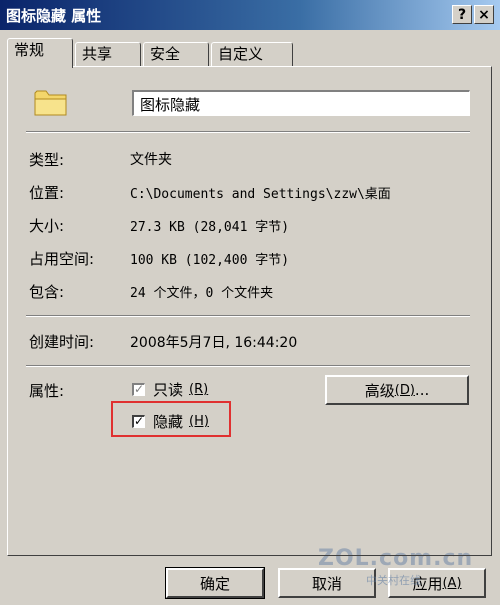 This screenshot has height=605, width=500. I want to click on readonly-checkbox: ✓, so click(138, 389).